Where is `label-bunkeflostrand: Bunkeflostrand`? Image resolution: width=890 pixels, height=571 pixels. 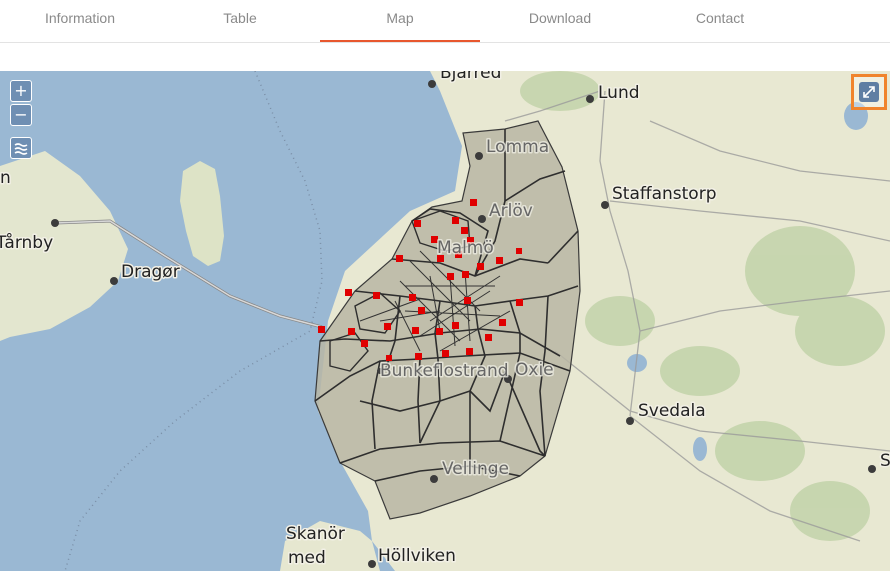 label-bunkeflostrand: Bunkeflostrand is located at coordinates (444, 371).